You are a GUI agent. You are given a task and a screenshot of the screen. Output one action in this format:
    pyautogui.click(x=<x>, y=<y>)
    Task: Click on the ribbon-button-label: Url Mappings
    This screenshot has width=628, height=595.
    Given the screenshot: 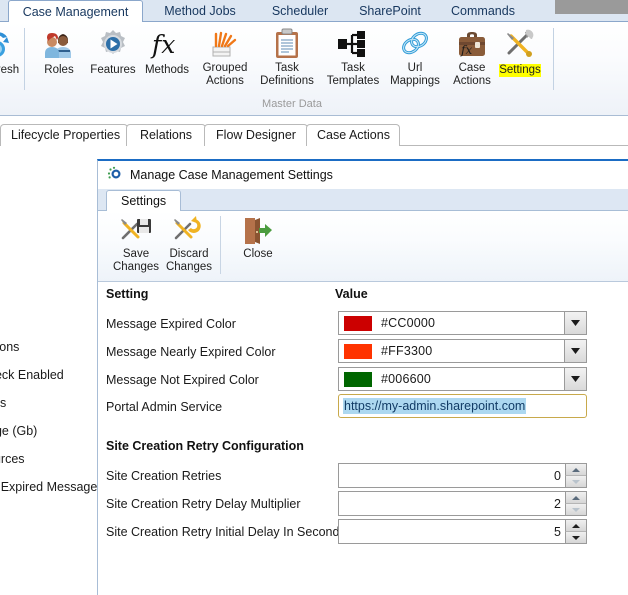 What is the action you would take?
    pyautogui.click(x=415, y=74)
    